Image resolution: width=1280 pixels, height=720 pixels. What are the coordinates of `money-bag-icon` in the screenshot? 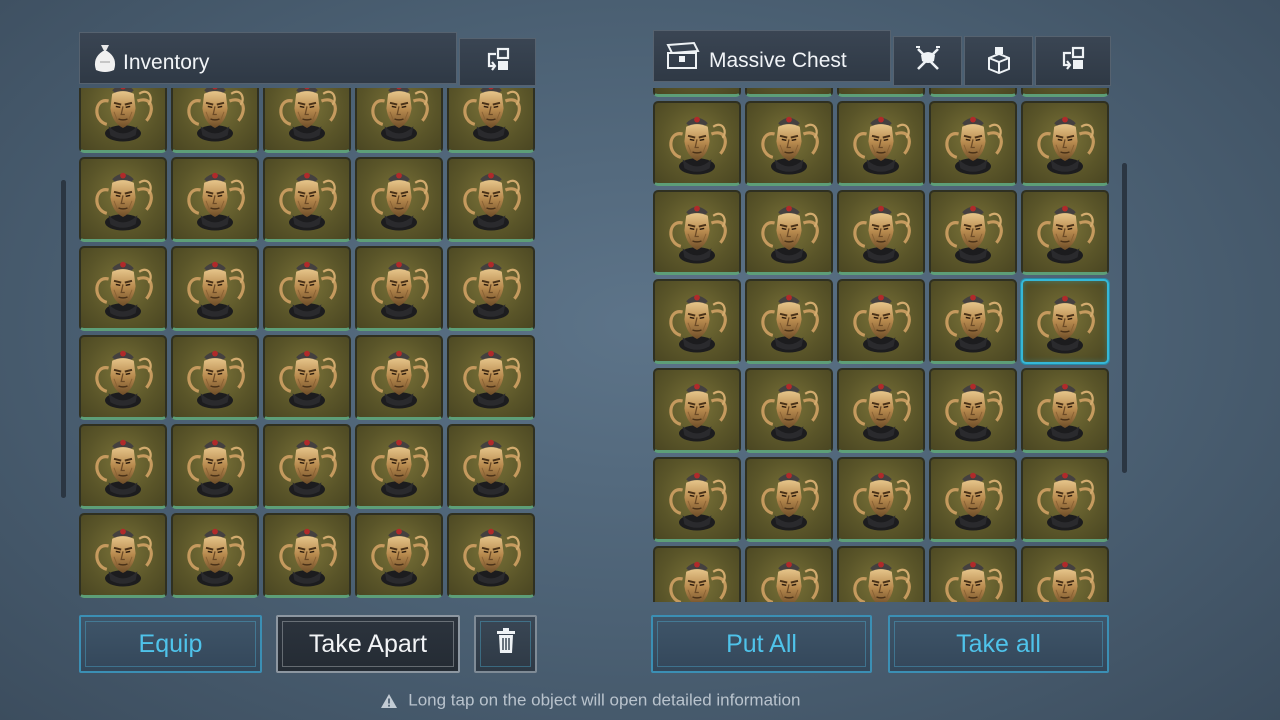 It's located at (105, 58).